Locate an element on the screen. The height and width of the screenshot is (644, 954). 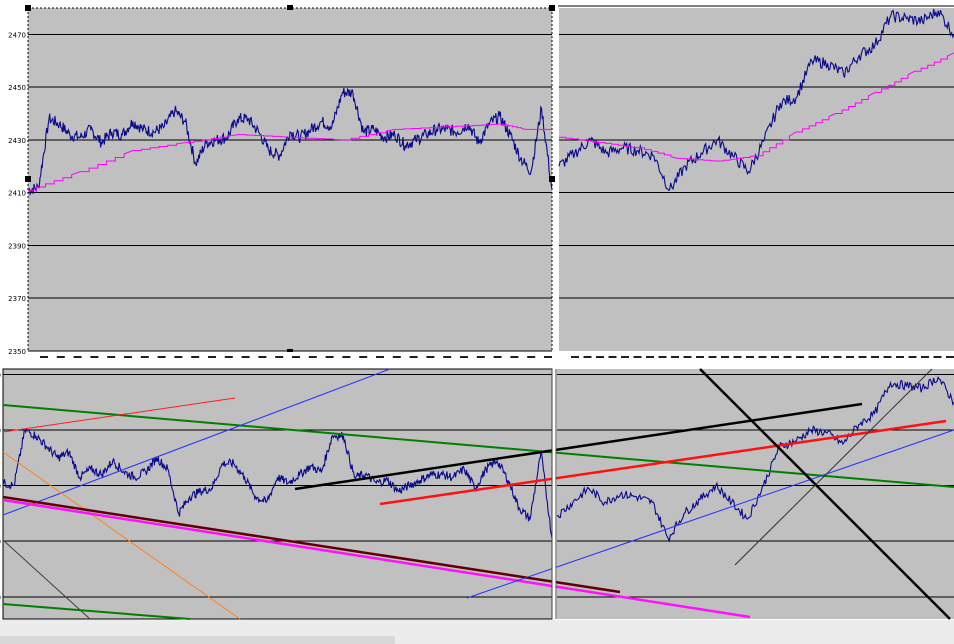
y-tick-label: 0 is located at coordinates (0, 487).